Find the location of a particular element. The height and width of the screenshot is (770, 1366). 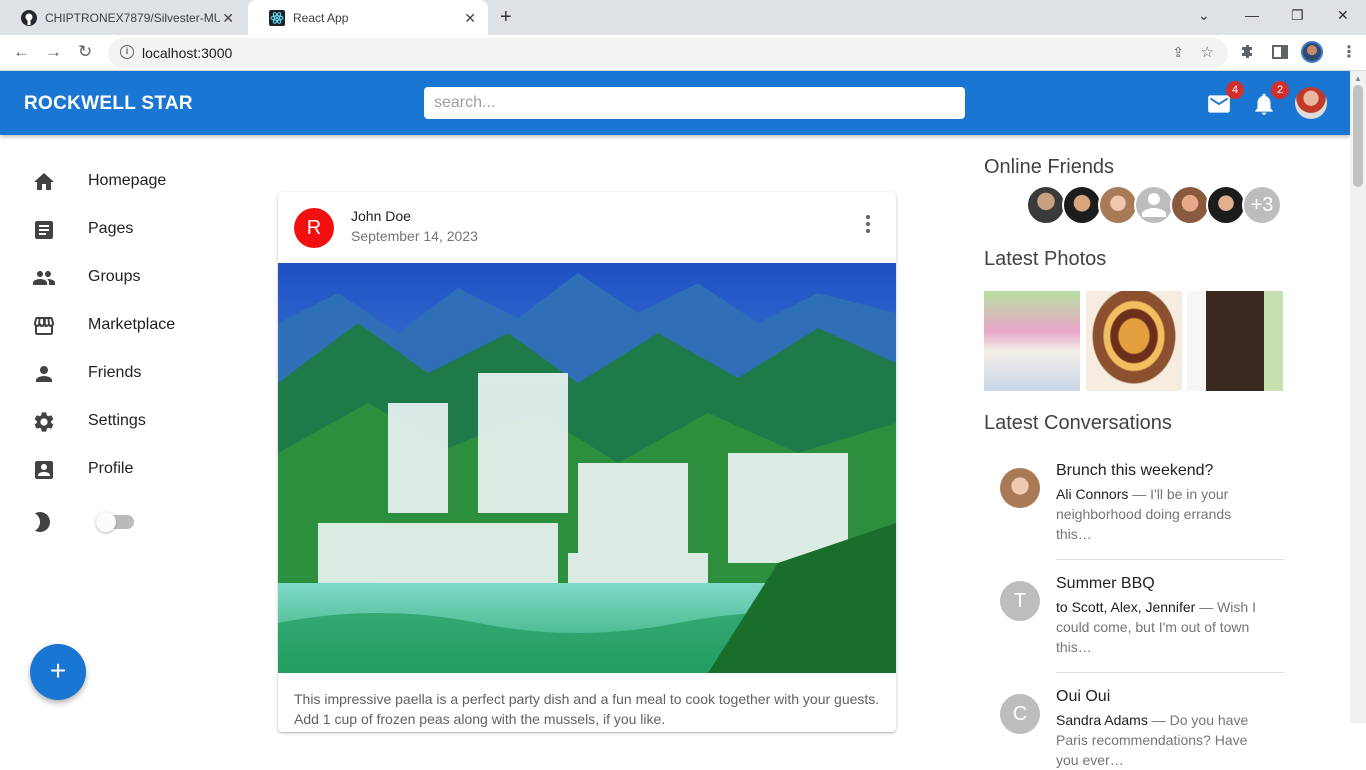

sidebar-item-settings: Settings is located at coordinates (120, 422).